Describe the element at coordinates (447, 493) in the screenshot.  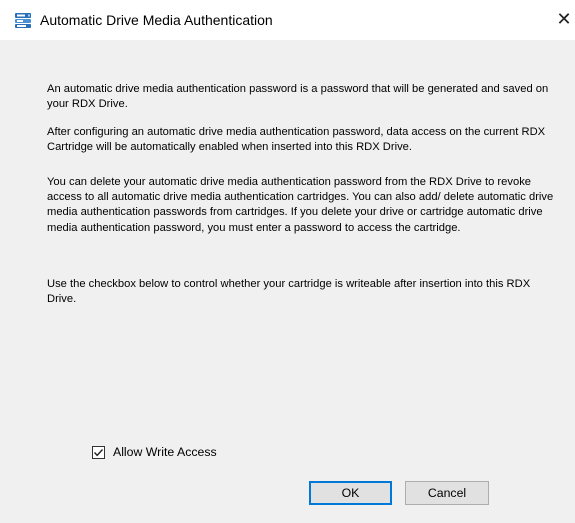
I see `cancel-button: Cancel` at that location.